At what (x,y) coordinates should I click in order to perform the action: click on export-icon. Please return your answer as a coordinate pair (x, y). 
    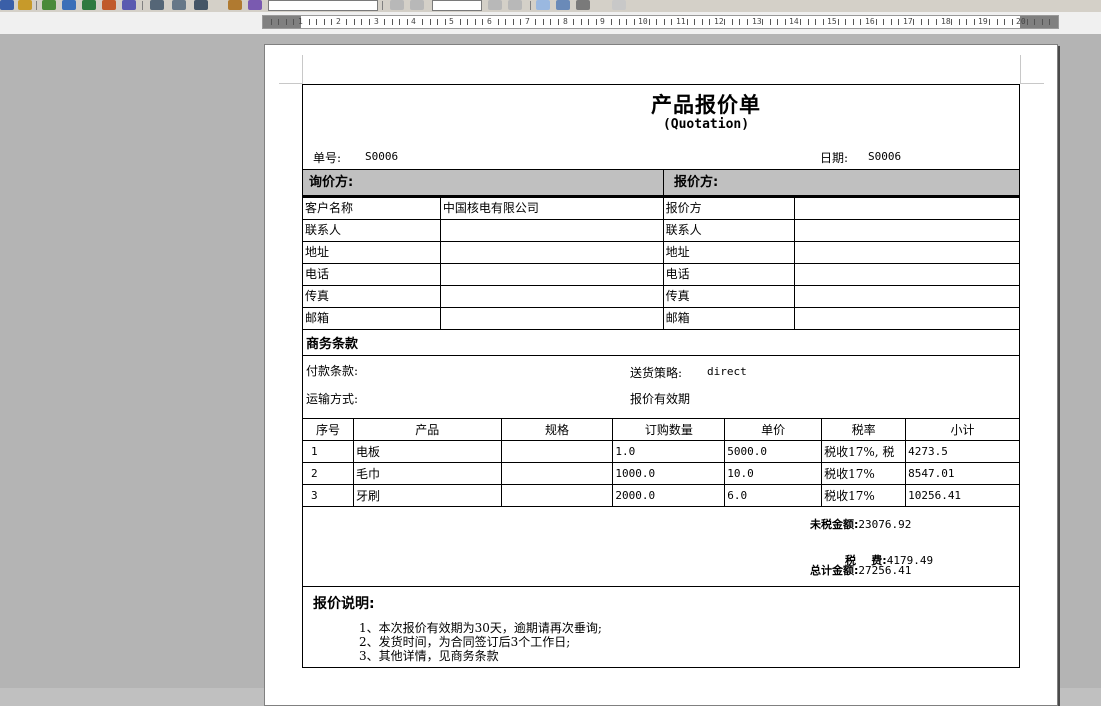
    Looking at the image, I should click on (49, 5).